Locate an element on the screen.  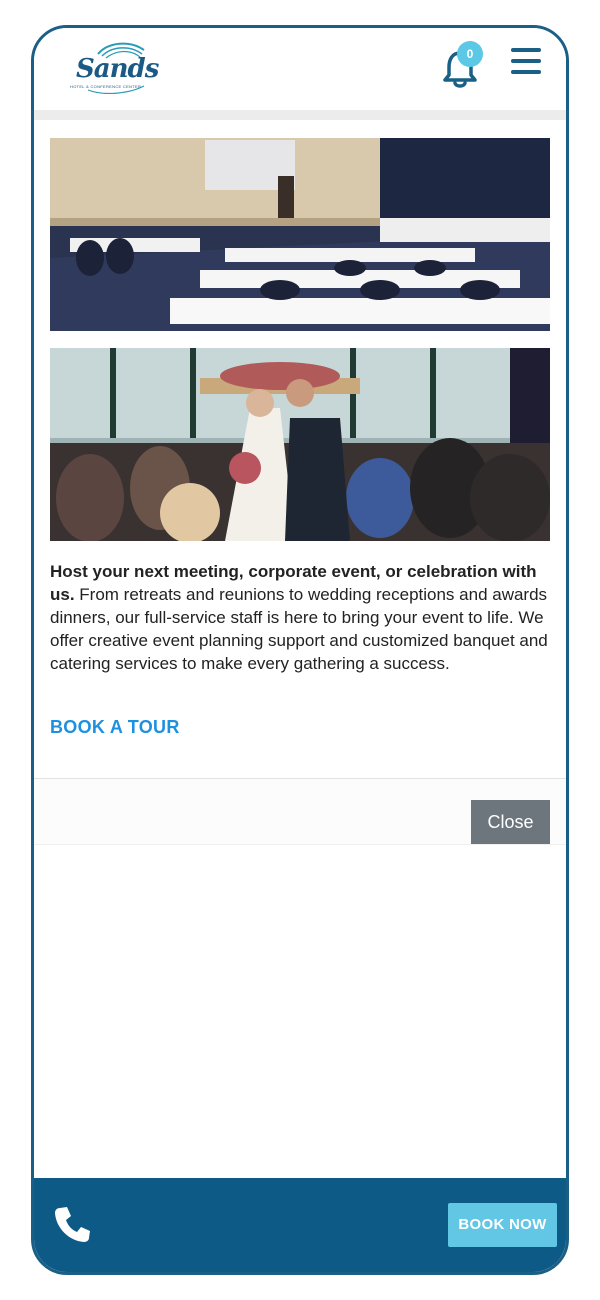
logo-wordmark: Sands is located at coordinates (117, 69).